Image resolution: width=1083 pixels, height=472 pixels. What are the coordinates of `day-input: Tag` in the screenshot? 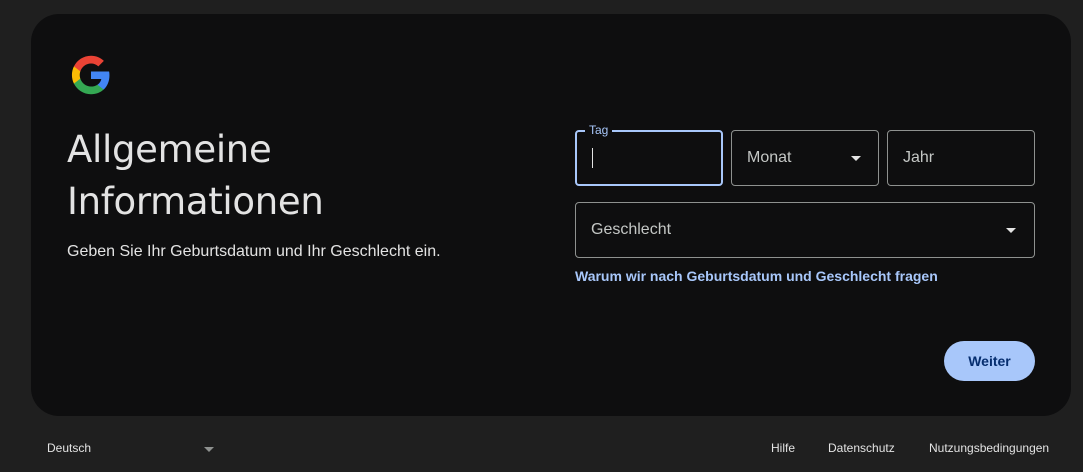 It's located at (649, 154).